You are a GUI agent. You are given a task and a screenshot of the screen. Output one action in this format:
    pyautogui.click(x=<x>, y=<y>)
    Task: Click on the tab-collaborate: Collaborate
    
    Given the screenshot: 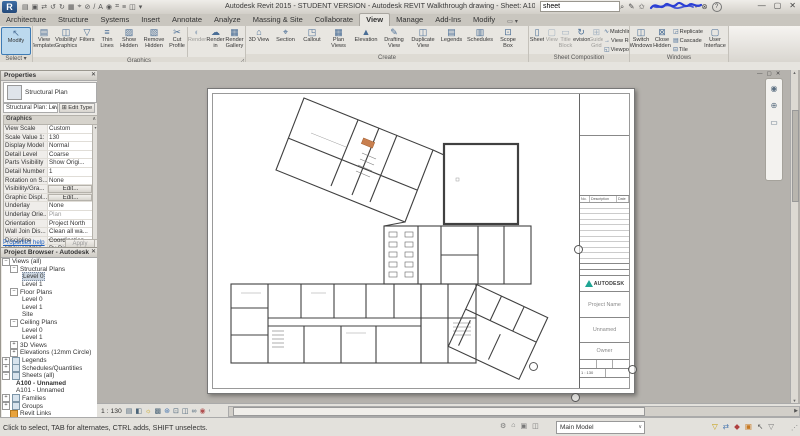 What is the action you would take?
    pyautogui.click(x=334, y=20)
    